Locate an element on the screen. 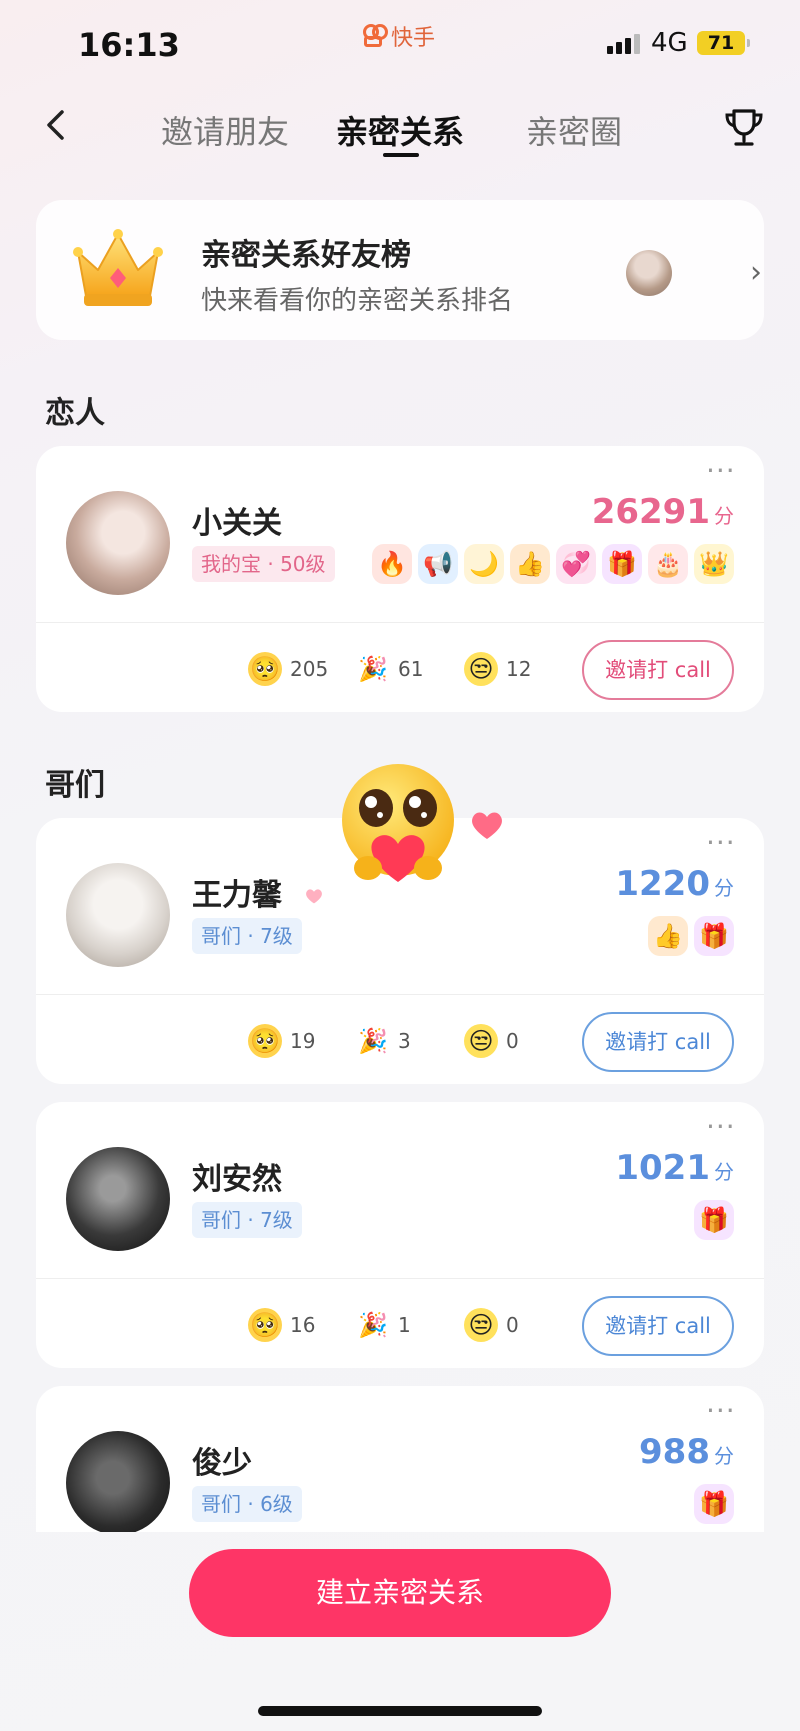 This screenshot has width=800, height=1731. section-title-buddies: 哥们 is located at coordinates (75, 785).